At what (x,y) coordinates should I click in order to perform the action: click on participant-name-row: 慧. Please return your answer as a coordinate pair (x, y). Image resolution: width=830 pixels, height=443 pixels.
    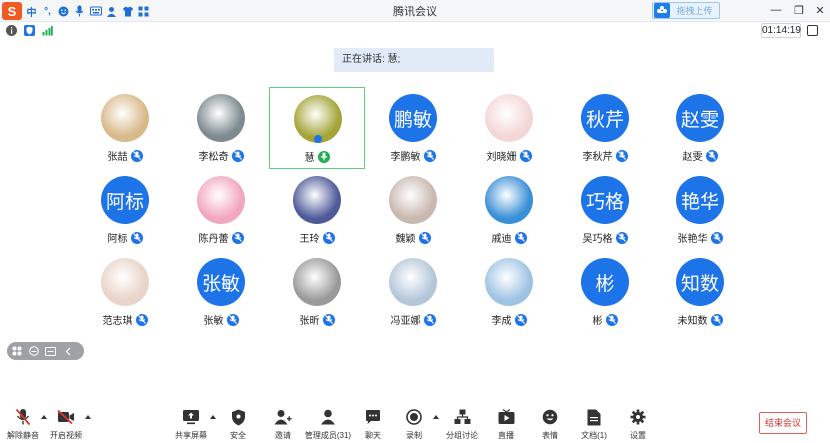
    Looking at the image, I should click on (317, 156).